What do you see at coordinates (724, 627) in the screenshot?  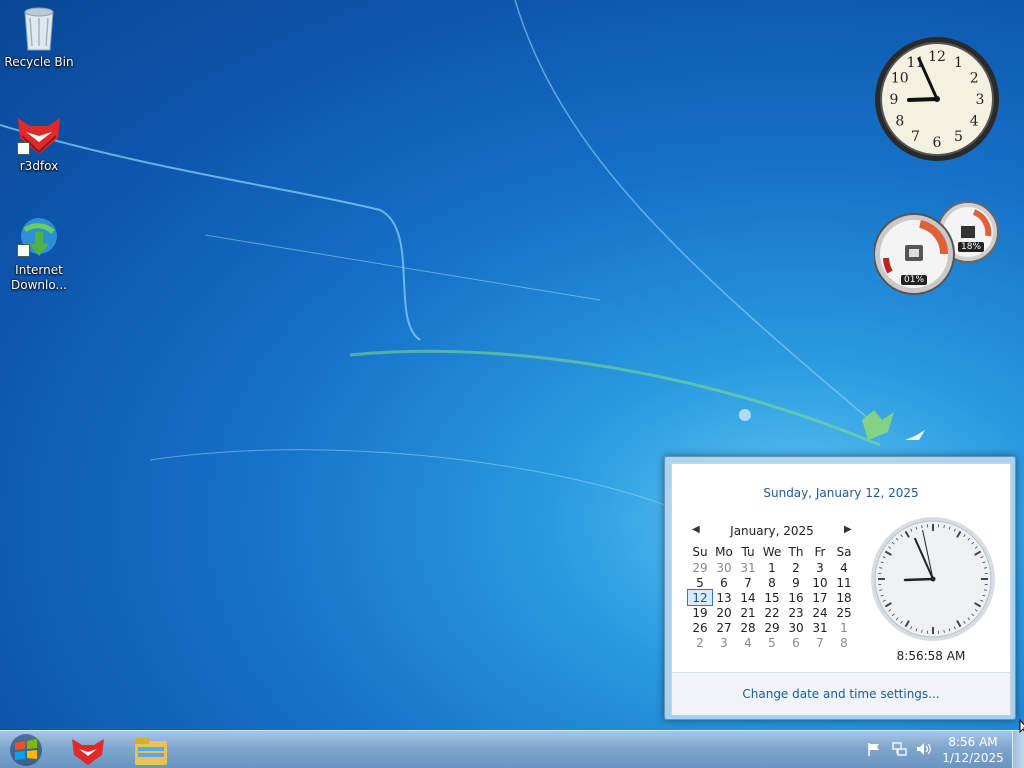 I see `calendar-day: 27` at bounding box center [724, 627].